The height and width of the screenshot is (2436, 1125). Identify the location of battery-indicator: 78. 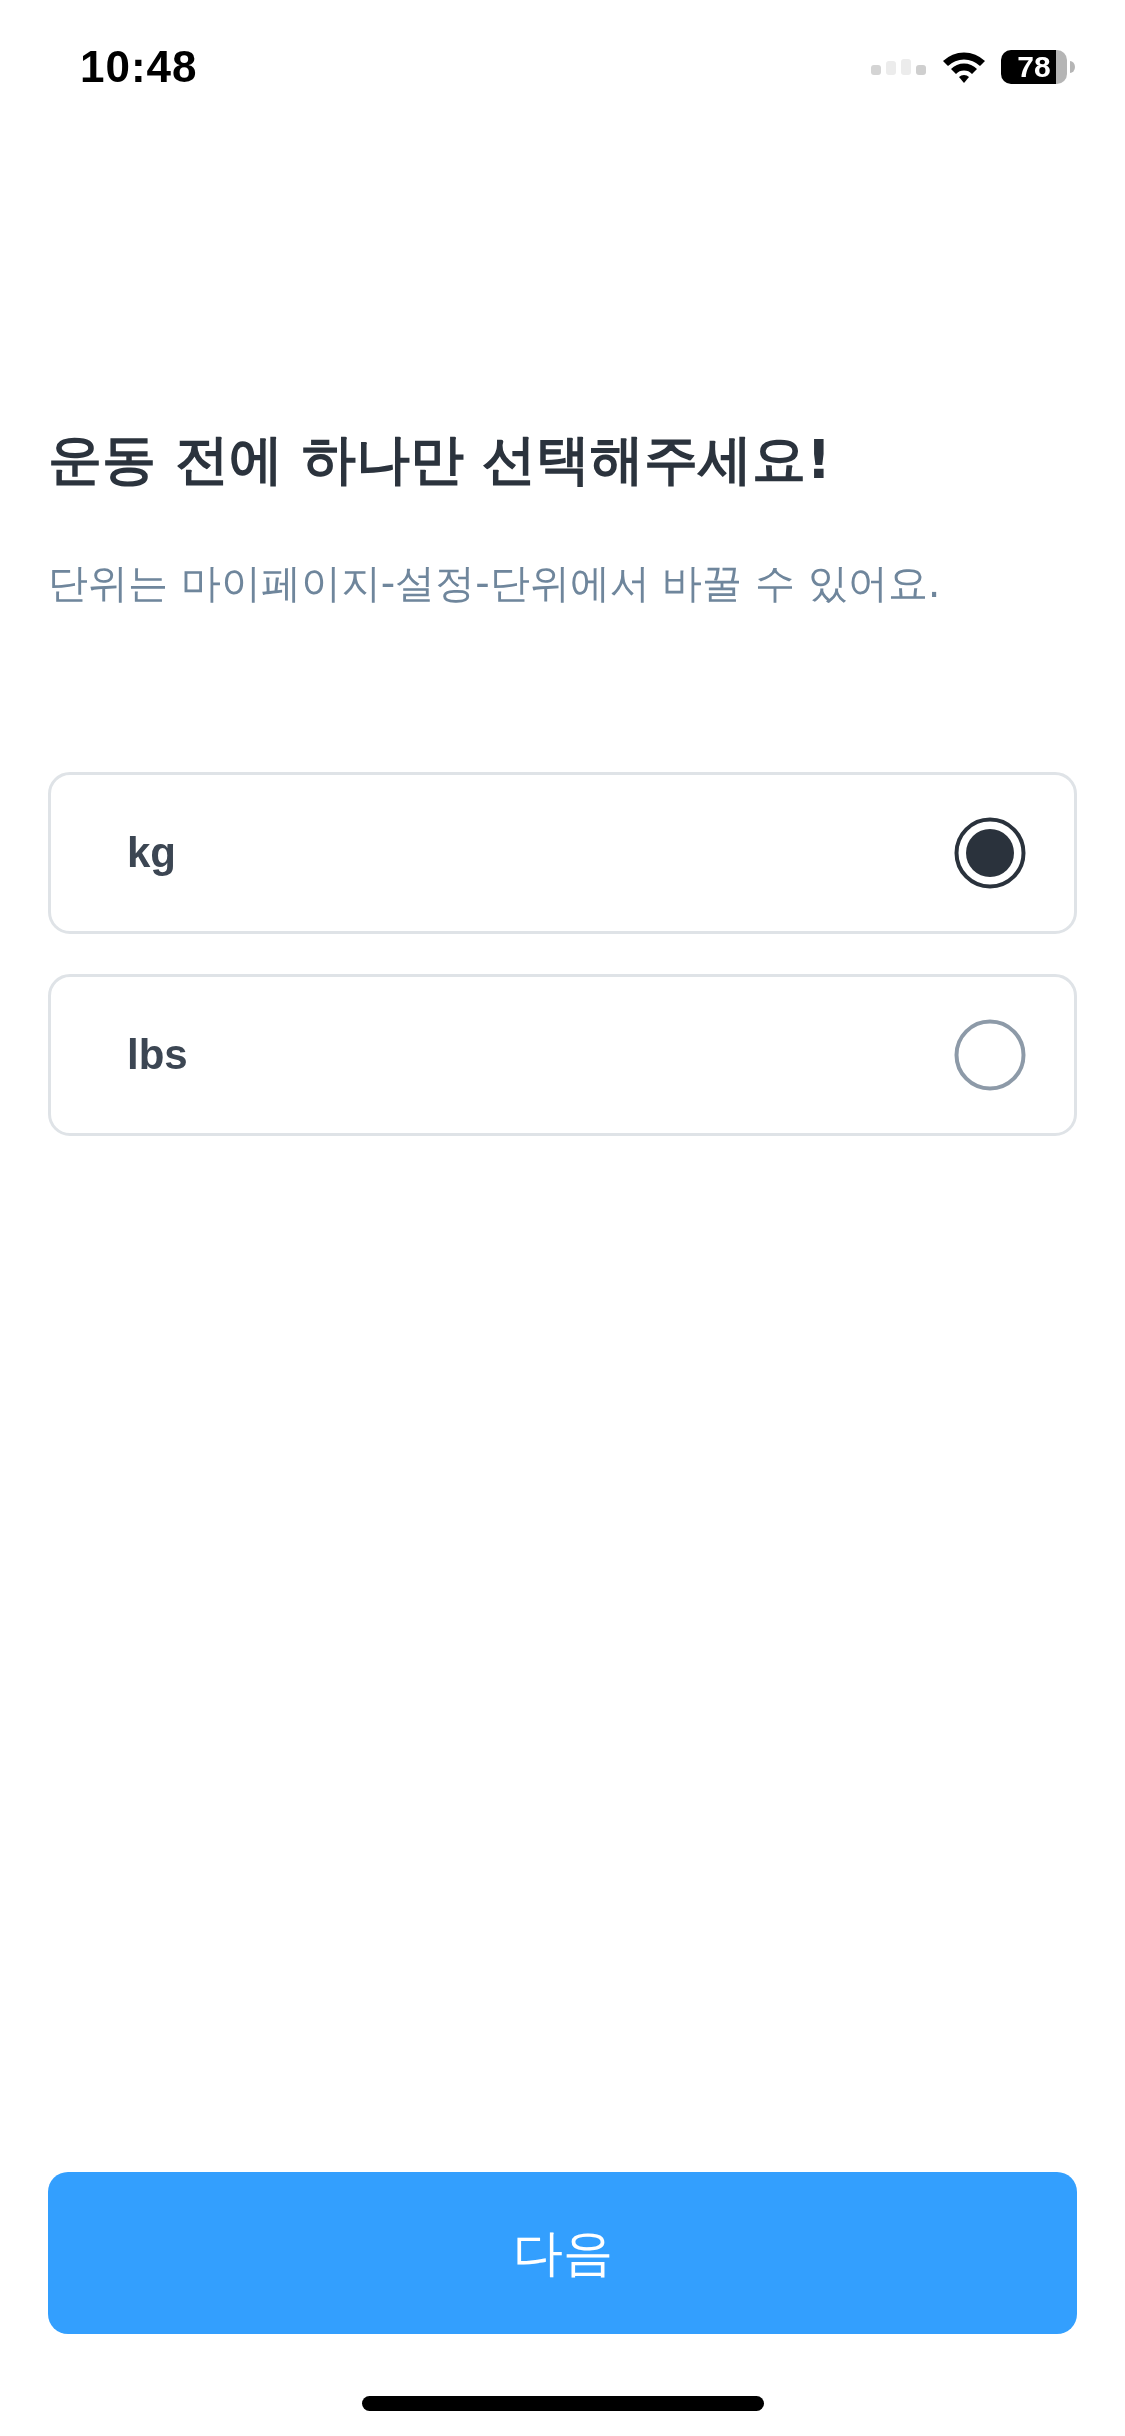
(1034, 67).